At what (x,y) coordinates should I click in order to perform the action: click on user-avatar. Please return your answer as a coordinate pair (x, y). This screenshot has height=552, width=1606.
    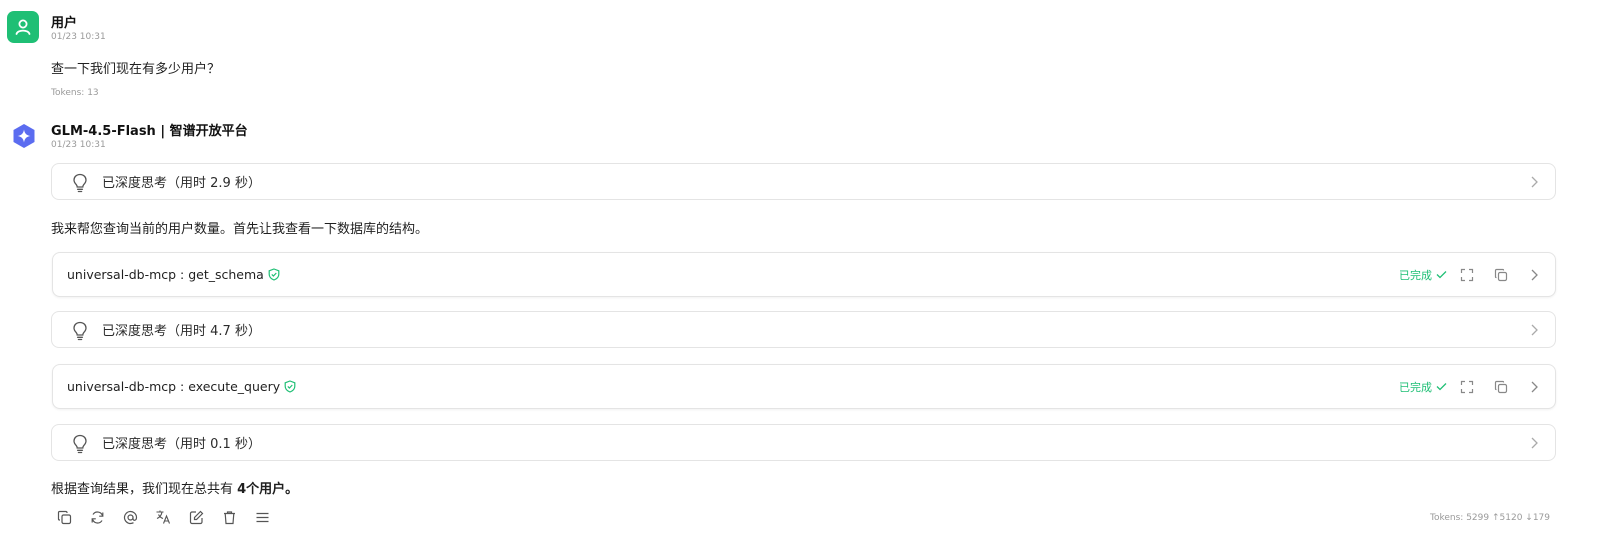
    Looking at the image, I should click on (23, 27).